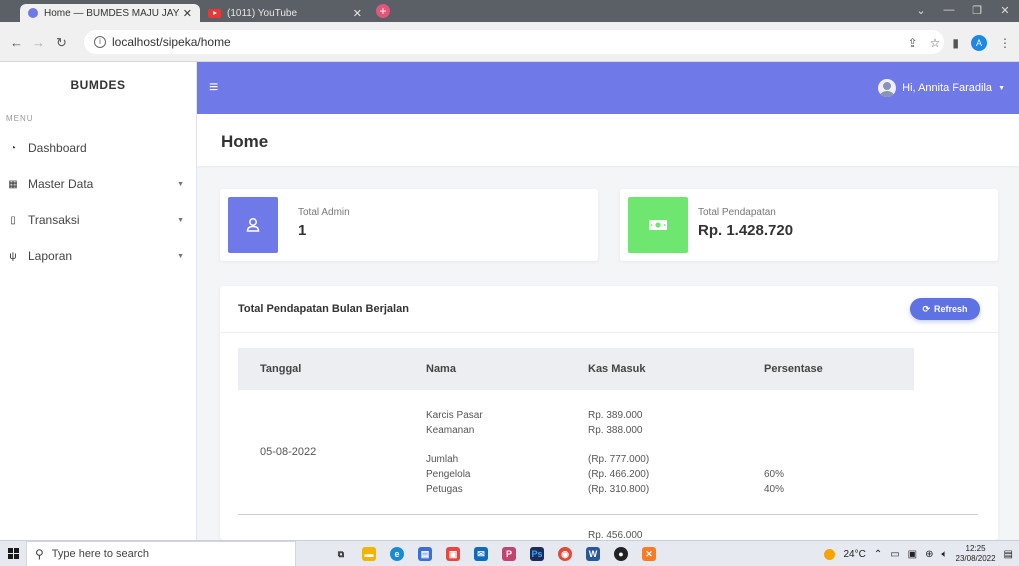 This screenshot has height=566, width=1019. Describe the element at coordinates (214, 13) in the screenshot. I see `youtube-icon` at that location.